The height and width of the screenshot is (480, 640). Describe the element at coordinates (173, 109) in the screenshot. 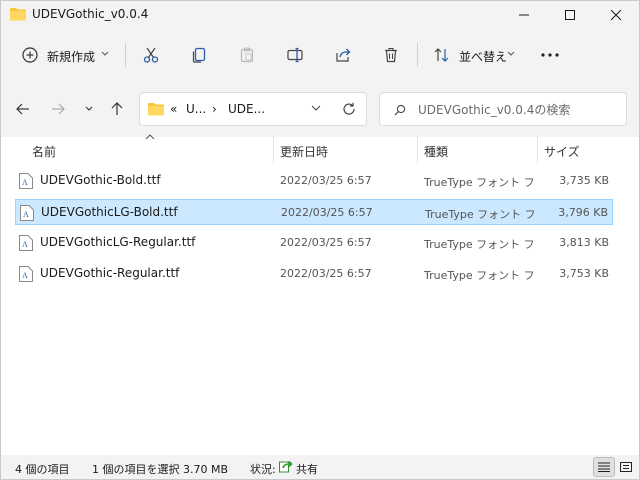

I see `breadcrumb-overflow: «` at that location.